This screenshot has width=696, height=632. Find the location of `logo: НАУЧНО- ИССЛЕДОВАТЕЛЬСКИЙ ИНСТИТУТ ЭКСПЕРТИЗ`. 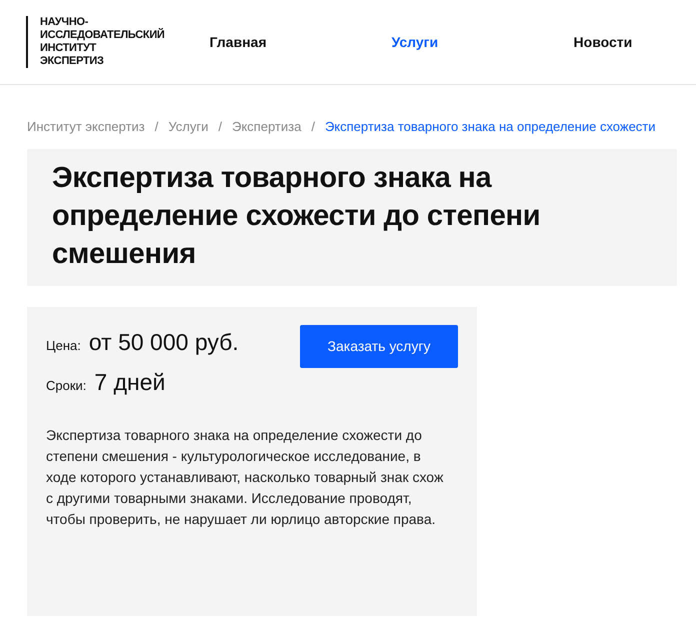

logo: НАУЧНО- ИССЛЕДОВАТЕЛЬСКИЙ ИНСТИТУТ ЭКСПЕРТИЗ is located at coordinates (95, 42).